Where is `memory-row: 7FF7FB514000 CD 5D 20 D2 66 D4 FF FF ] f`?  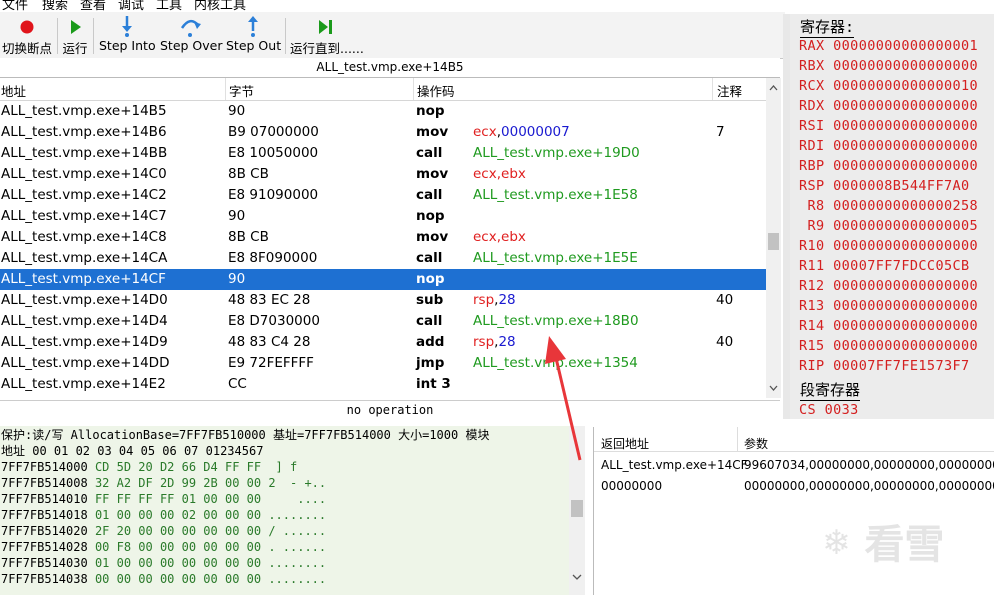 memory-row: 7FF7FB514000 CD 5D 20 D2 66 D4 FF FF ] f is located at coordinates (149, 467).